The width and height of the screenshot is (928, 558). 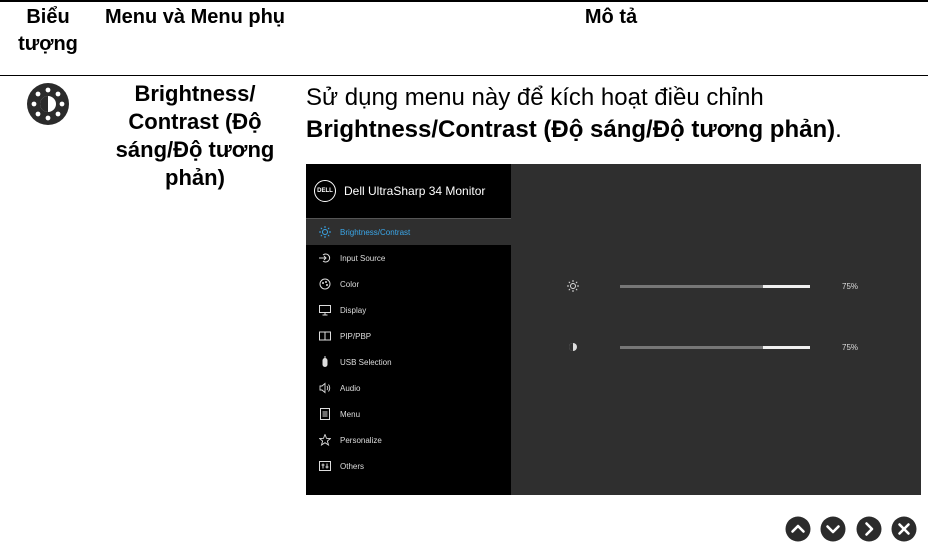 What do you see at coordinates (904, 529) in the screenshot?
I see `close-icon` at bounding box center [904, 529].